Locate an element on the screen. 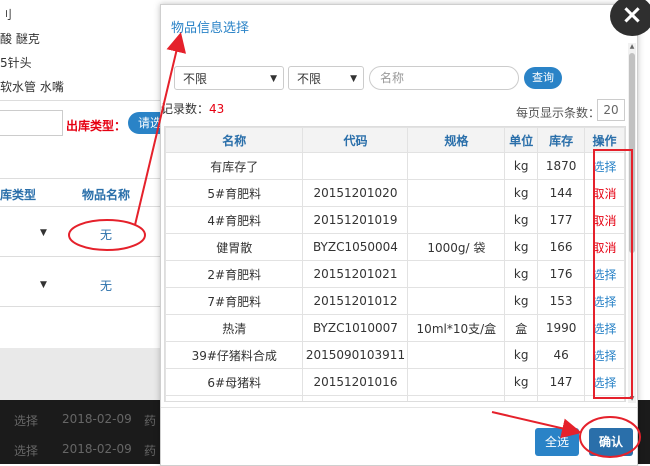 Image resolution: width=650 pixels, height=466 pixels. bg-input is located at coordinates (31, 123).